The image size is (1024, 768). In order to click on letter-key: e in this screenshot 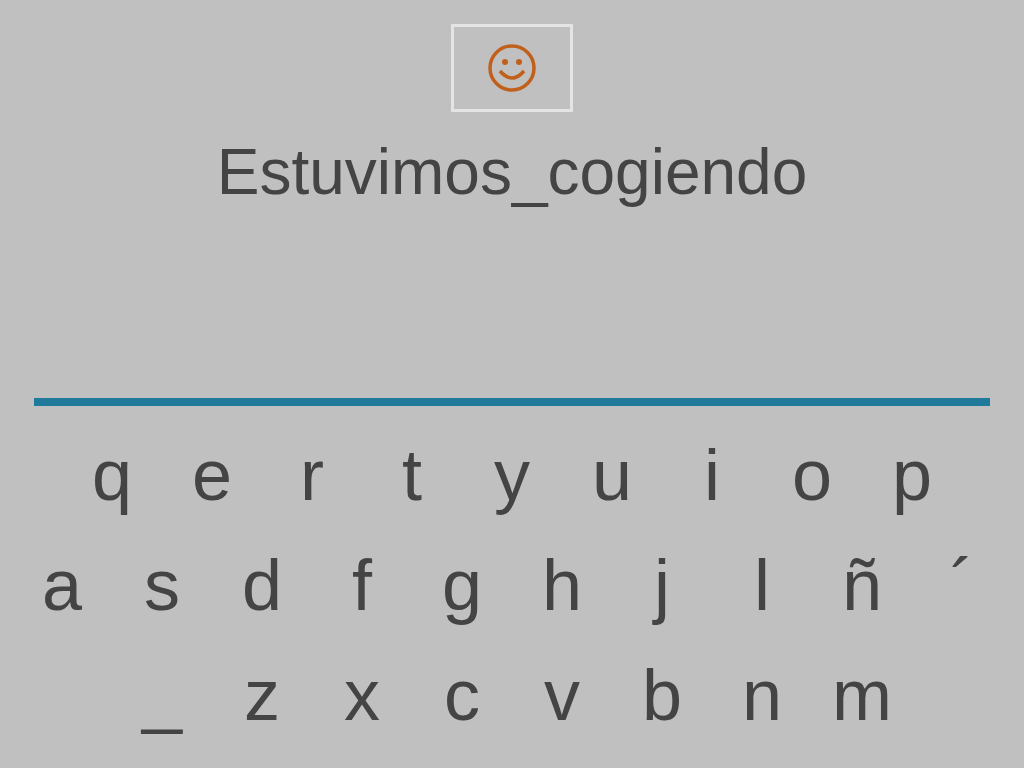, I will do `click(212, 475)`.